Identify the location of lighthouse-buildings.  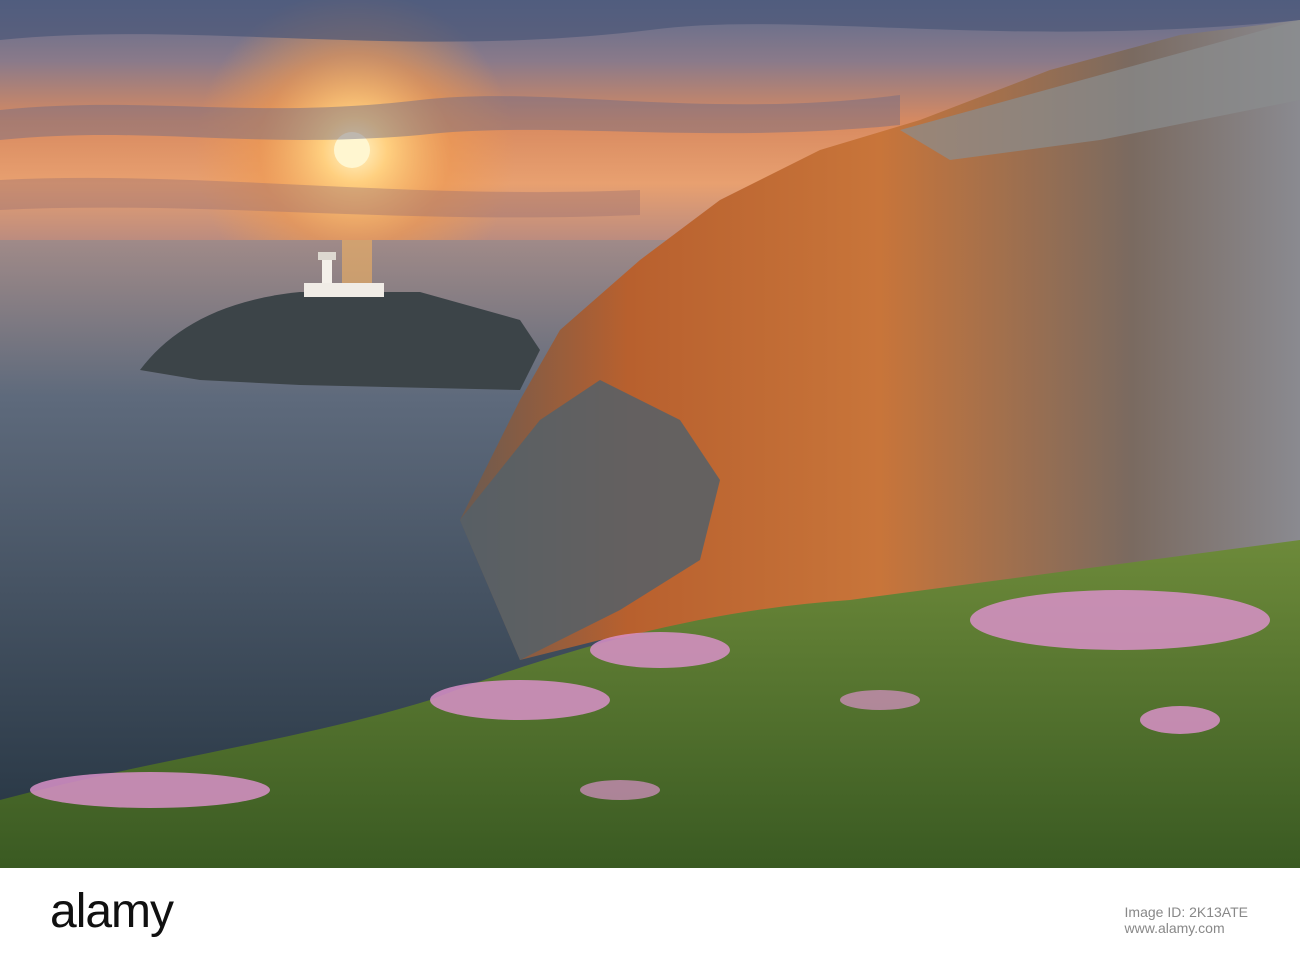
(344, 290).